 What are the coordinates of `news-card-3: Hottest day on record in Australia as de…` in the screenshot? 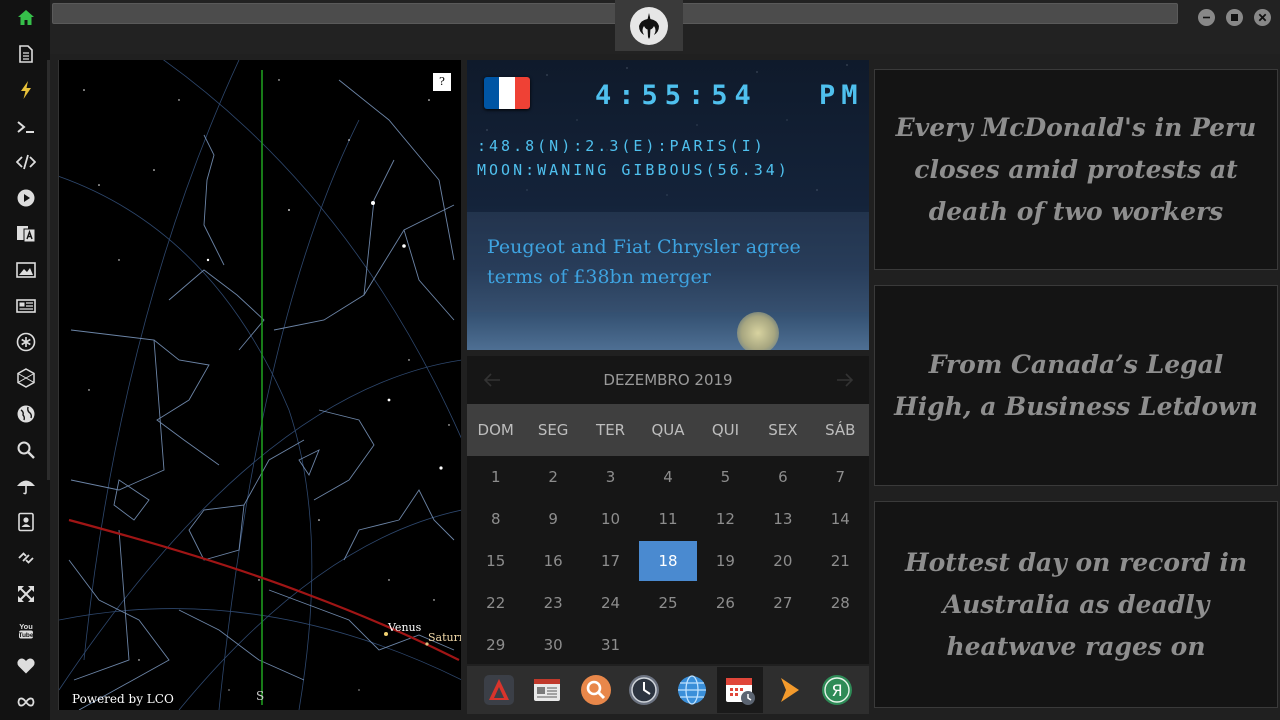 It's located at (1076, 604).